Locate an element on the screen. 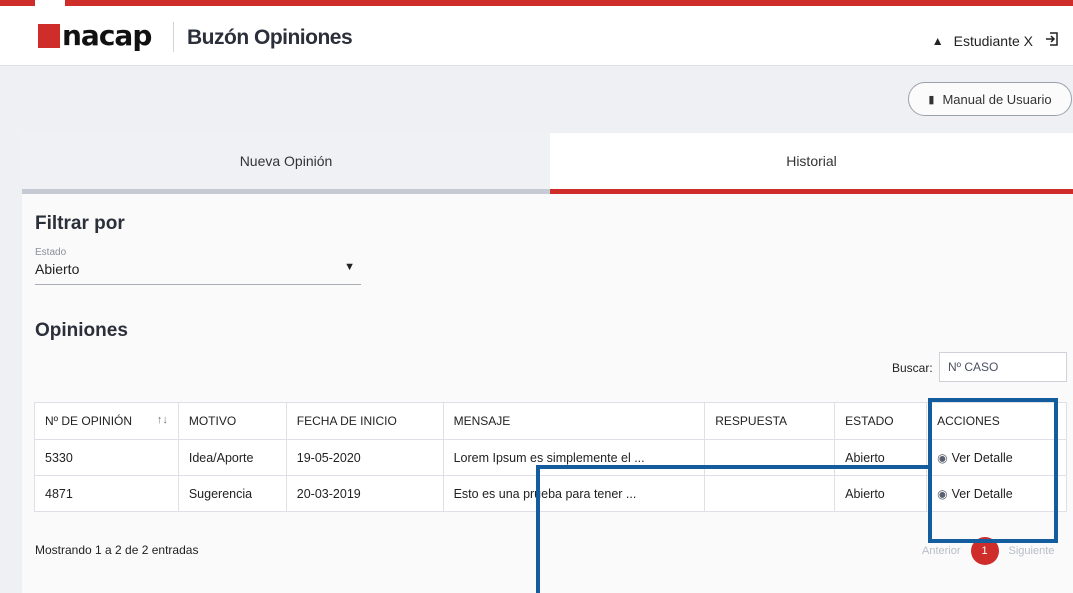  column-header-estado: ESTADO is located at coordinates (881, 421).